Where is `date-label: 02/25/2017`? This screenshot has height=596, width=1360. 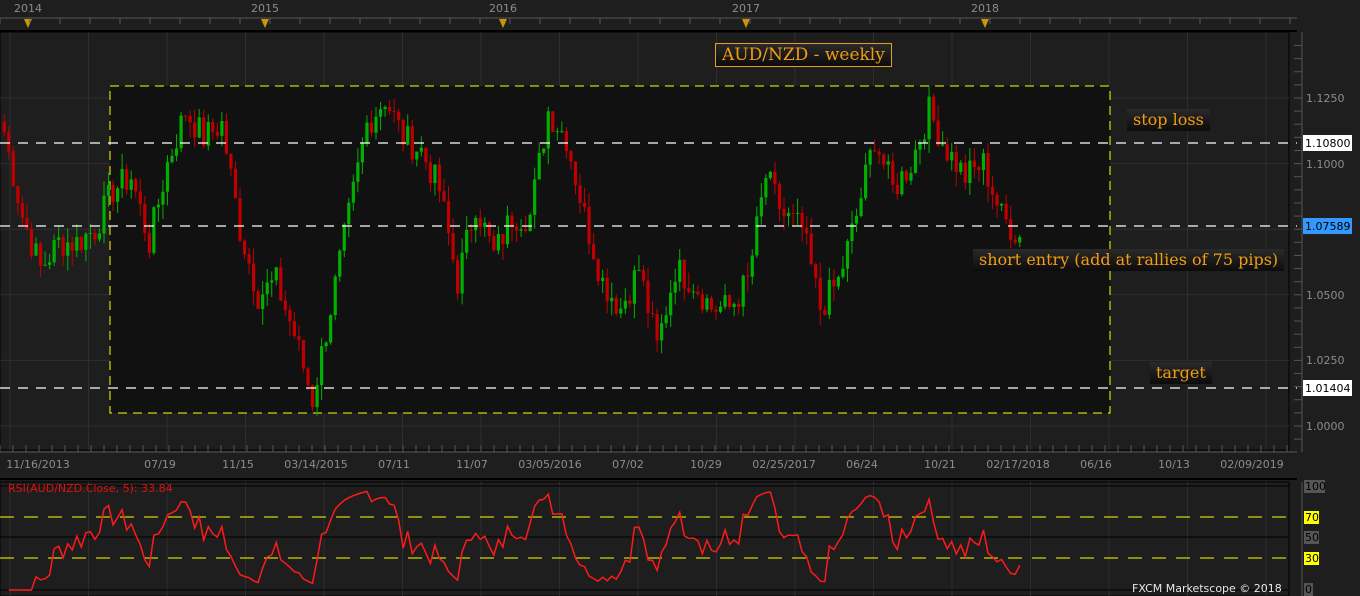
date-label: 02/25/2017 is located at coordinates (783, 464).